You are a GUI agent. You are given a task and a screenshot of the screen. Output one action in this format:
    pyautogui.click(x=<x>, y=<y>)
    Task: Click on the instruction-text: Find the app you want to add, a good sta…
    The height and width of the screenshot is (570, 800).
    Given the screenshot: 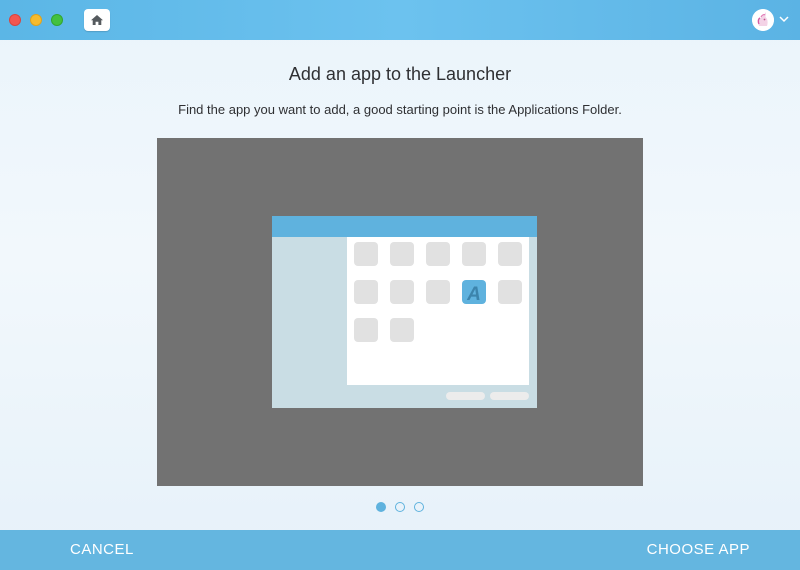 What is the action you would take?
    pyautogui.click(x=400, y=109)
    